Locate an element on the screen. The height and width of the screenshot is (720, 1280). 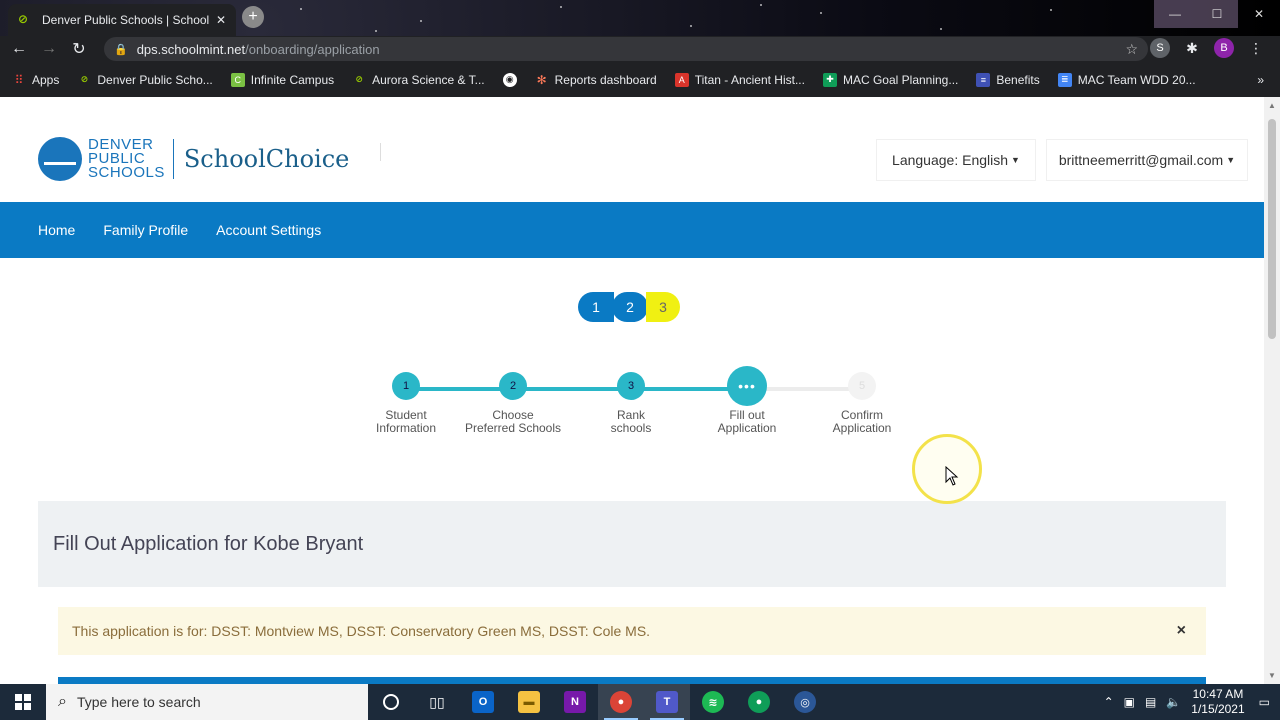
windows-start-icon is located at coordinates (23, 702).